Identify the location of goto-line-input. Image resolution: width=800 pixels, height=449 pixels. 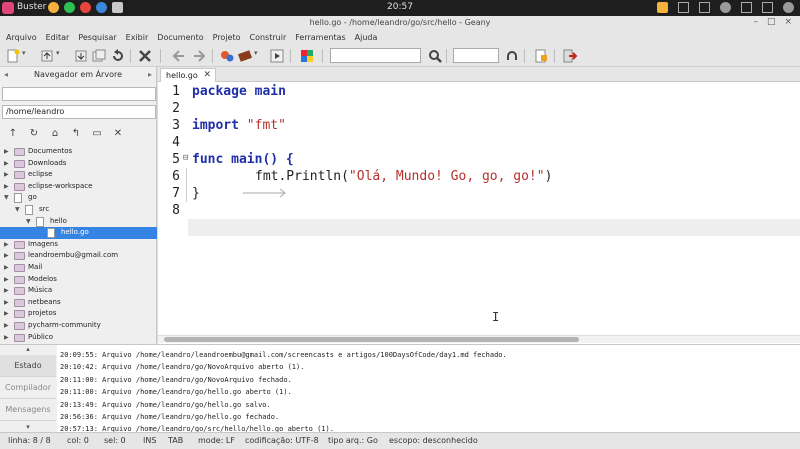
(476, 55).